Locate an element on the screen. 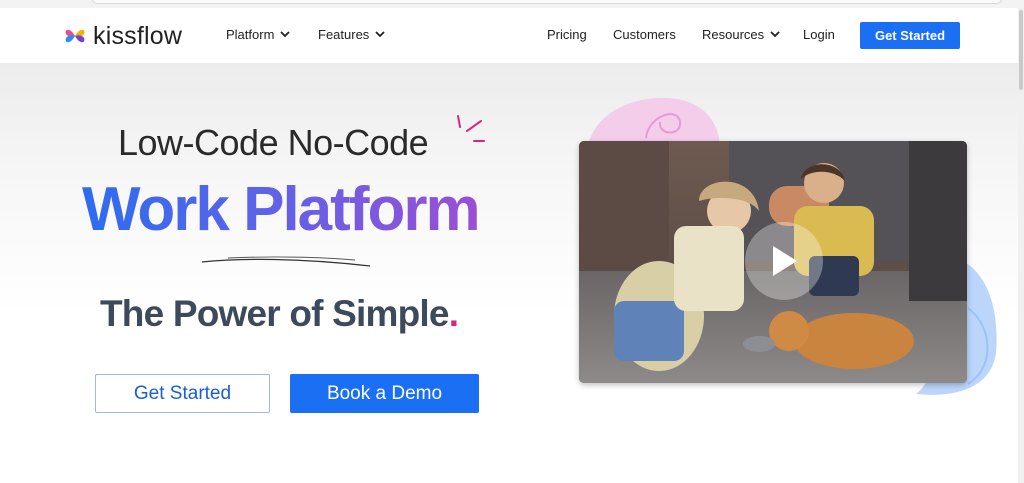 This screenshot has width=1024, height=483. hero-book-demo-button: Book a Demo is located at coordinates (384, 393).